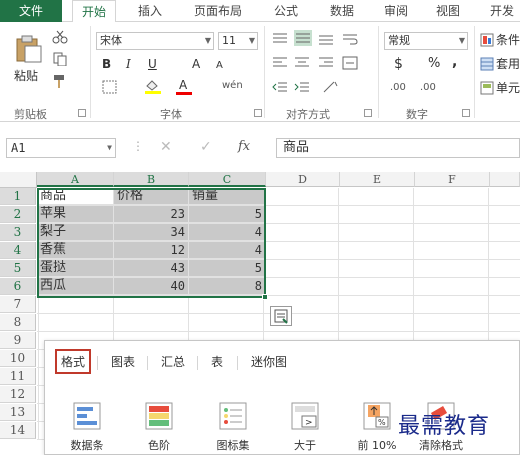  What do you see at coordinates (61, 148) in the screenshot?
I see `name-box: A1 ▼` at bounding box center [61, 148].